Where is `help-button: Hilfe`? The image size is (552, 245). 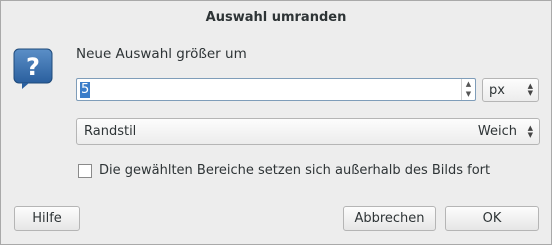 help-button: Hilfe is located at coordinates (47, 218).